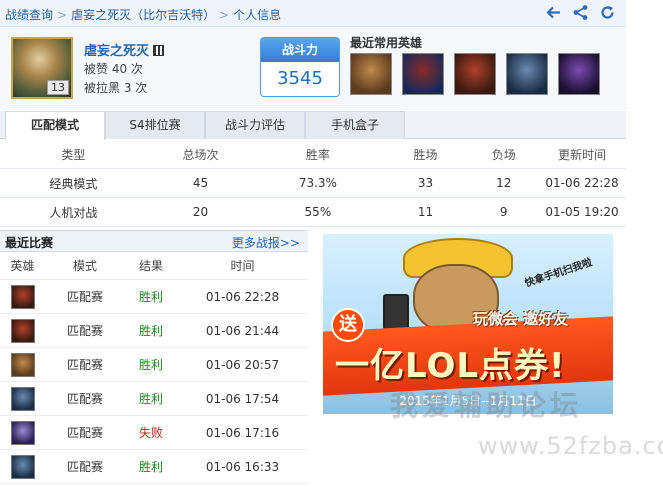 The height and width of the screenshot is (487, 663). I want to click on blacklisted-count: 被拉黑 3 次, so click(116, 88).